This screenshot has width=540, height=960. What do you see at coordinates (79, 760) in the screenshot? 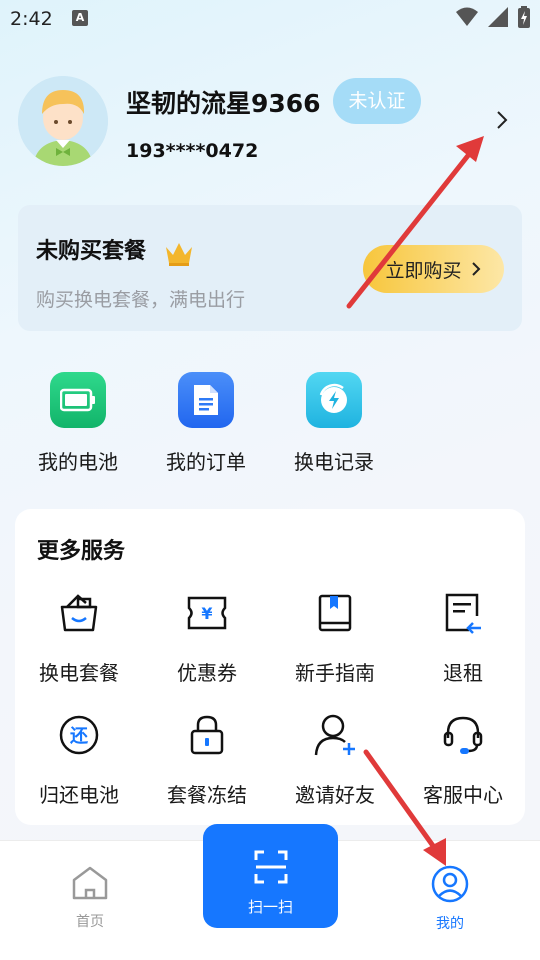
I see `service-return-battery: 还 归还电池` at bounding box center [79, 760].